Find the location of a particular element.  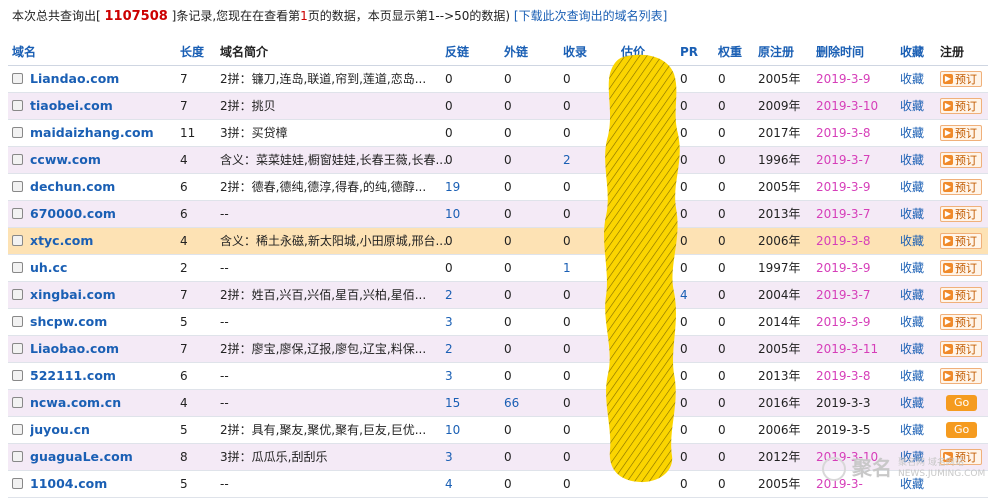

header-delete-time: 删除时间 is located at coordinates (858, 52).